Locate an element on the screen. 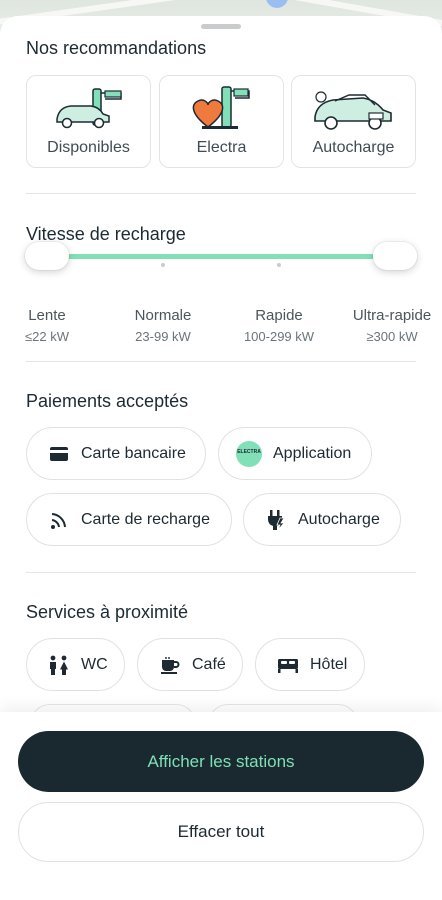  service-chip-label: Hôtel is located at coordinates (329, 664).